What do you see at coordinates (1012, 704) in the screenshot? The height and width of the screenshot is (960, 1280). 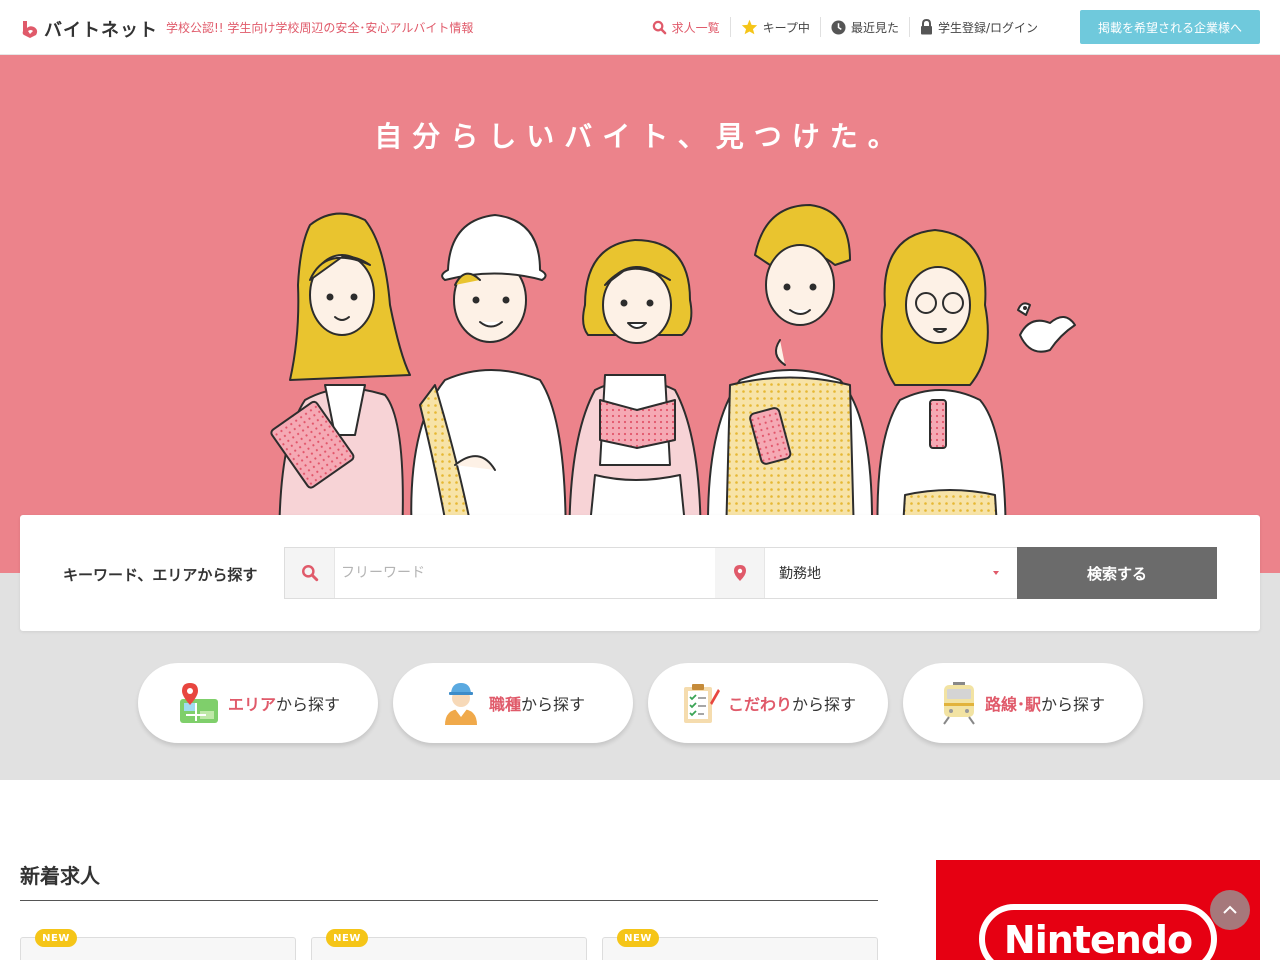 I see `category-highlight: 路線･駅` at bounding box center [1012, 704].